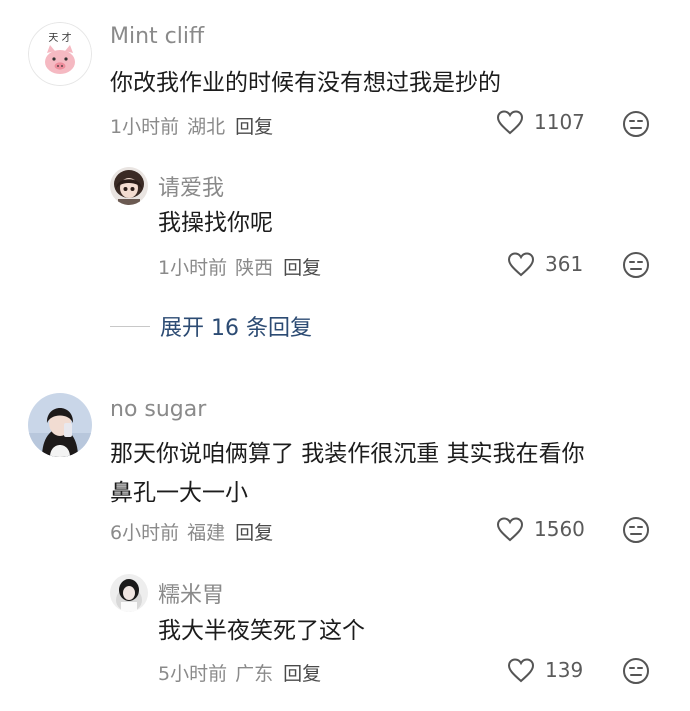 The height and width of the screenshot is (711, 690). I want to click on avatar-caption: 天 才, so click(59, 37).